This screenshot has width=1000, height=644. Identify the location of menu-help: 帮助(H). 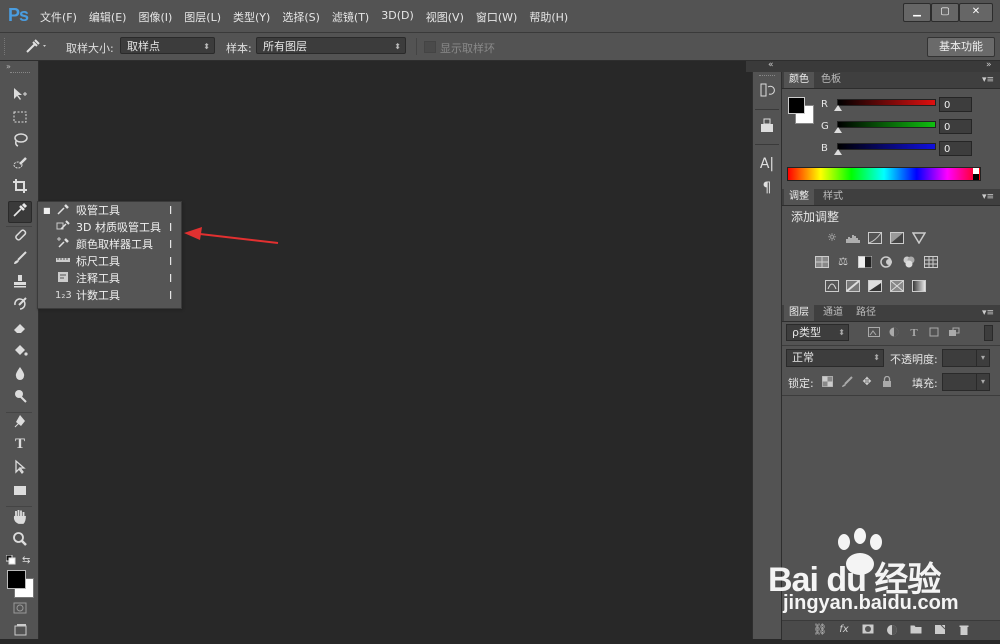
(548, 17).